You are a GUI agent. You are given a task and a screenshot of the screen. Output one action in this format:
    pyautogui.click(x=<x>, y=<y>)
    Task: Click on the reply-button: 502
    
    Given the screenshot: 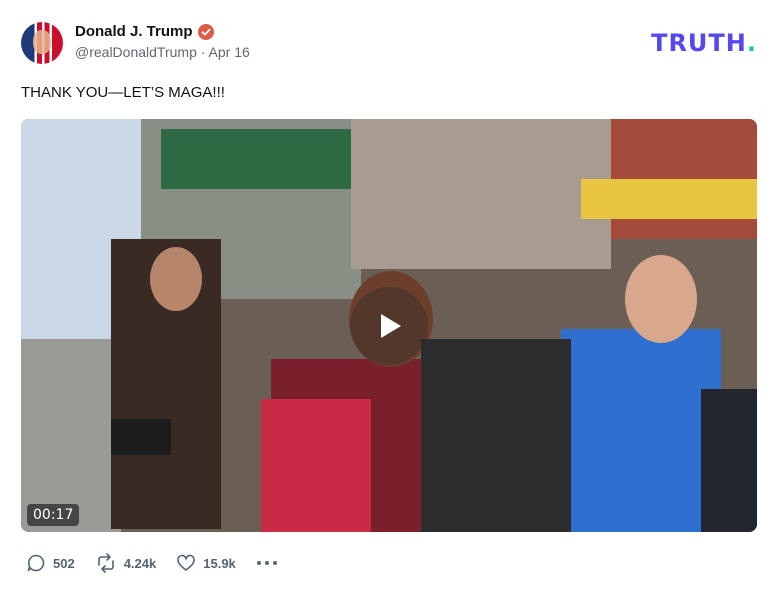 What is the action you would take?
    pyautogui.click(x=50, y=563)
    